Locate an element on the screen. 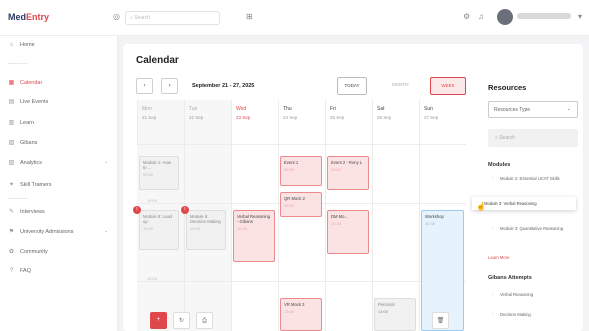 Image resolution: width=589 pixels, height=331 pixels. sidebar-item-gibans: ▧ Gibans is located at coordinates (23, 143).